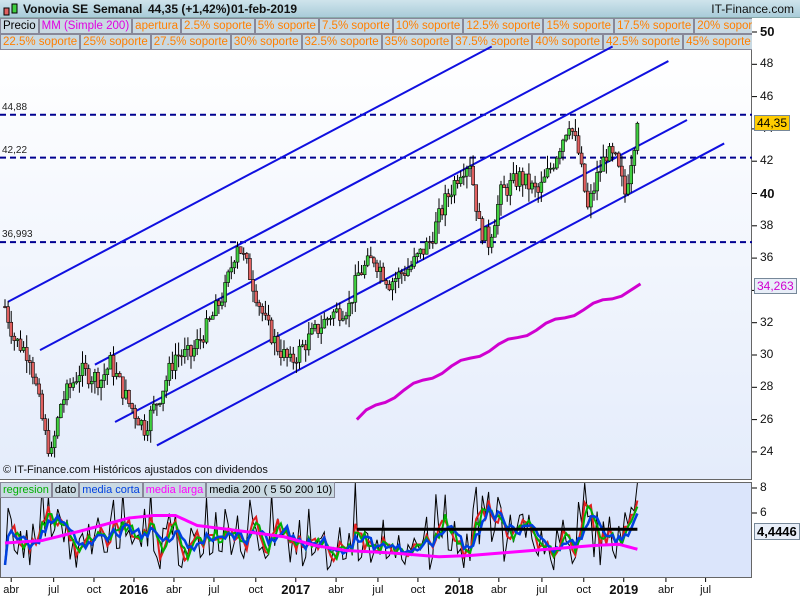 Image resolution: width=800 pixels, height=600 pixels. What do you see at coordinates (767, 63) in the screenshot?
I see `price-tick-label: 48` at bounding box center [767, 63].